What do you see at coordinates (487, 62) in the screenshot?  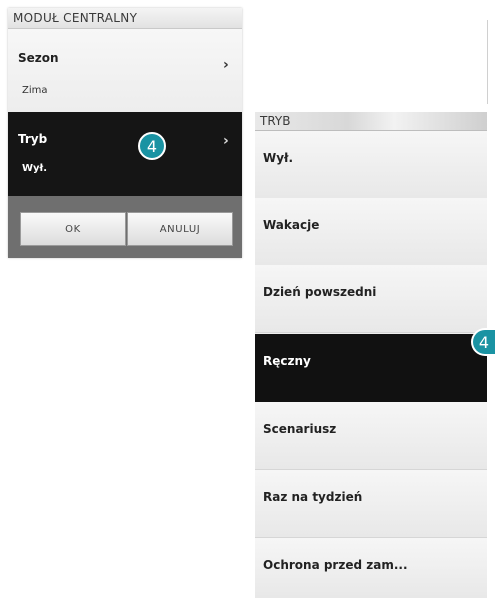 I see `divider` at bounding box center [487, 62].